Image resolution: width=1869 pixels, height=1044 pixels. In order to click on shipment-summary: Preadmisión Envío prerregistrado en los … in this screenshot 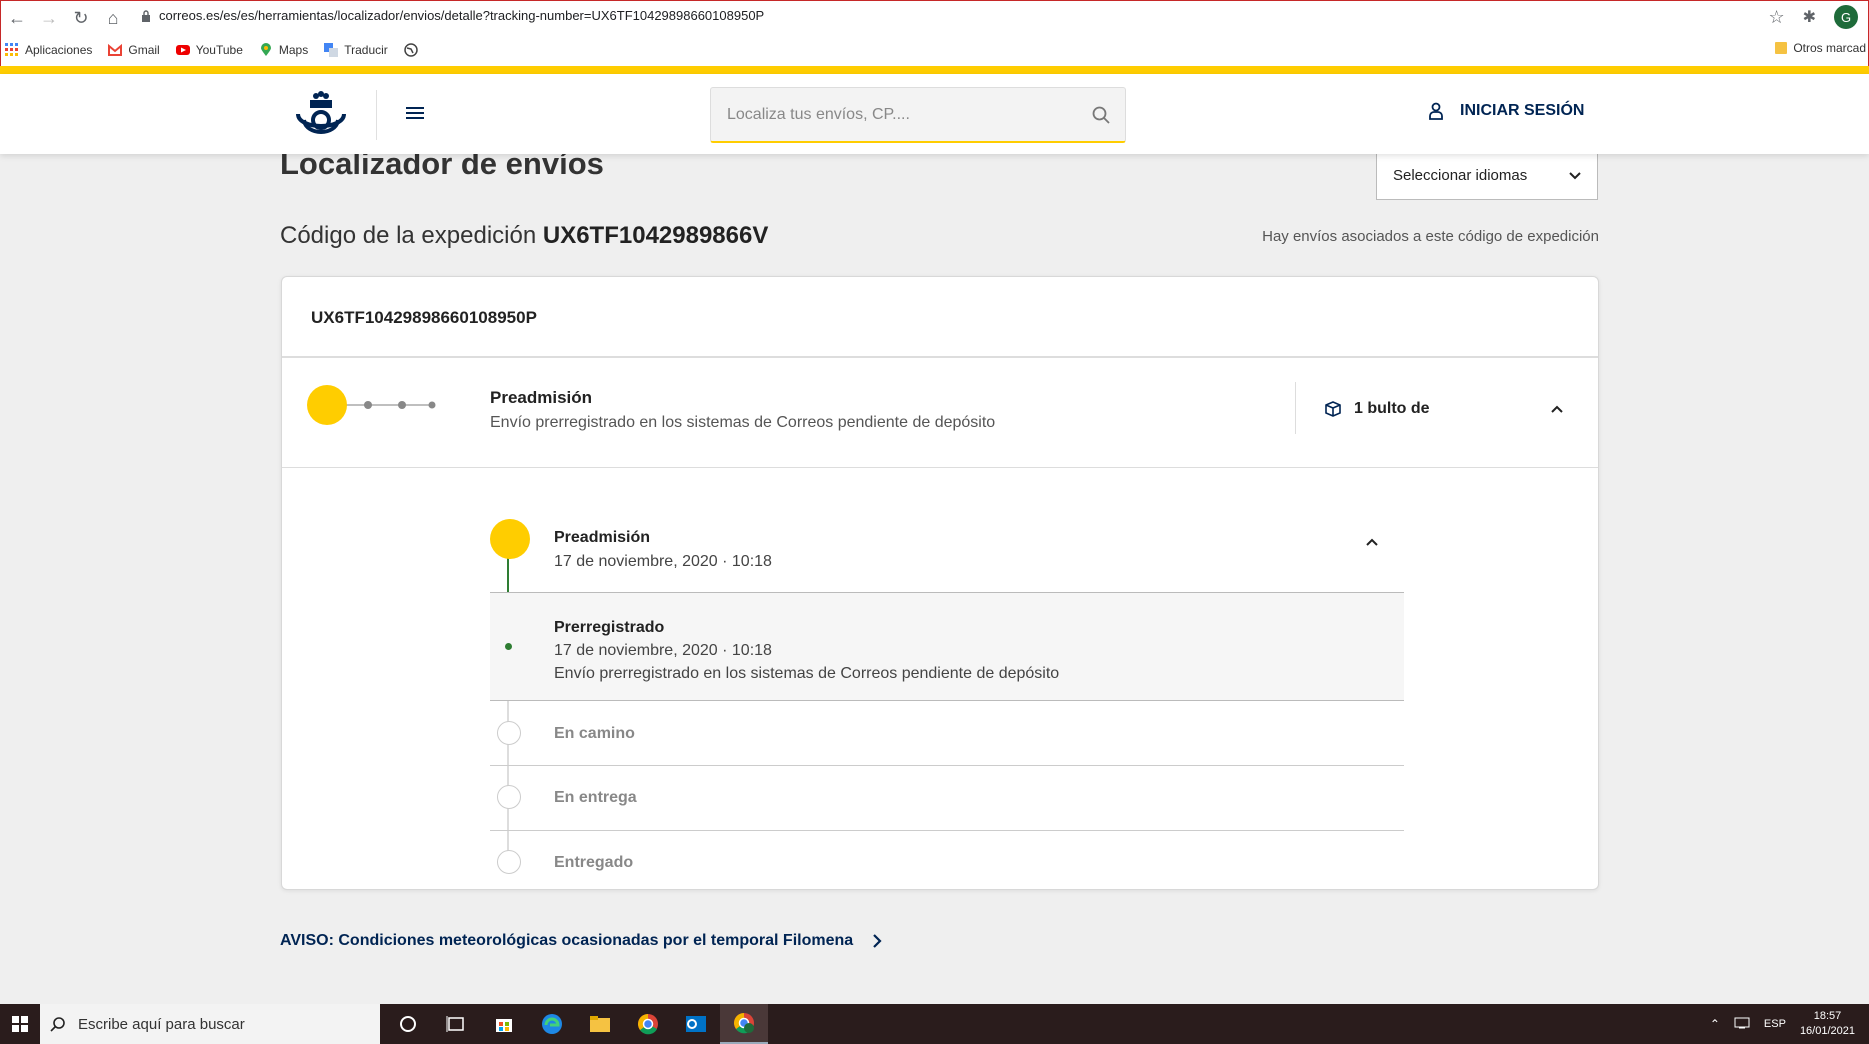, I will do `click(940, 413)`.